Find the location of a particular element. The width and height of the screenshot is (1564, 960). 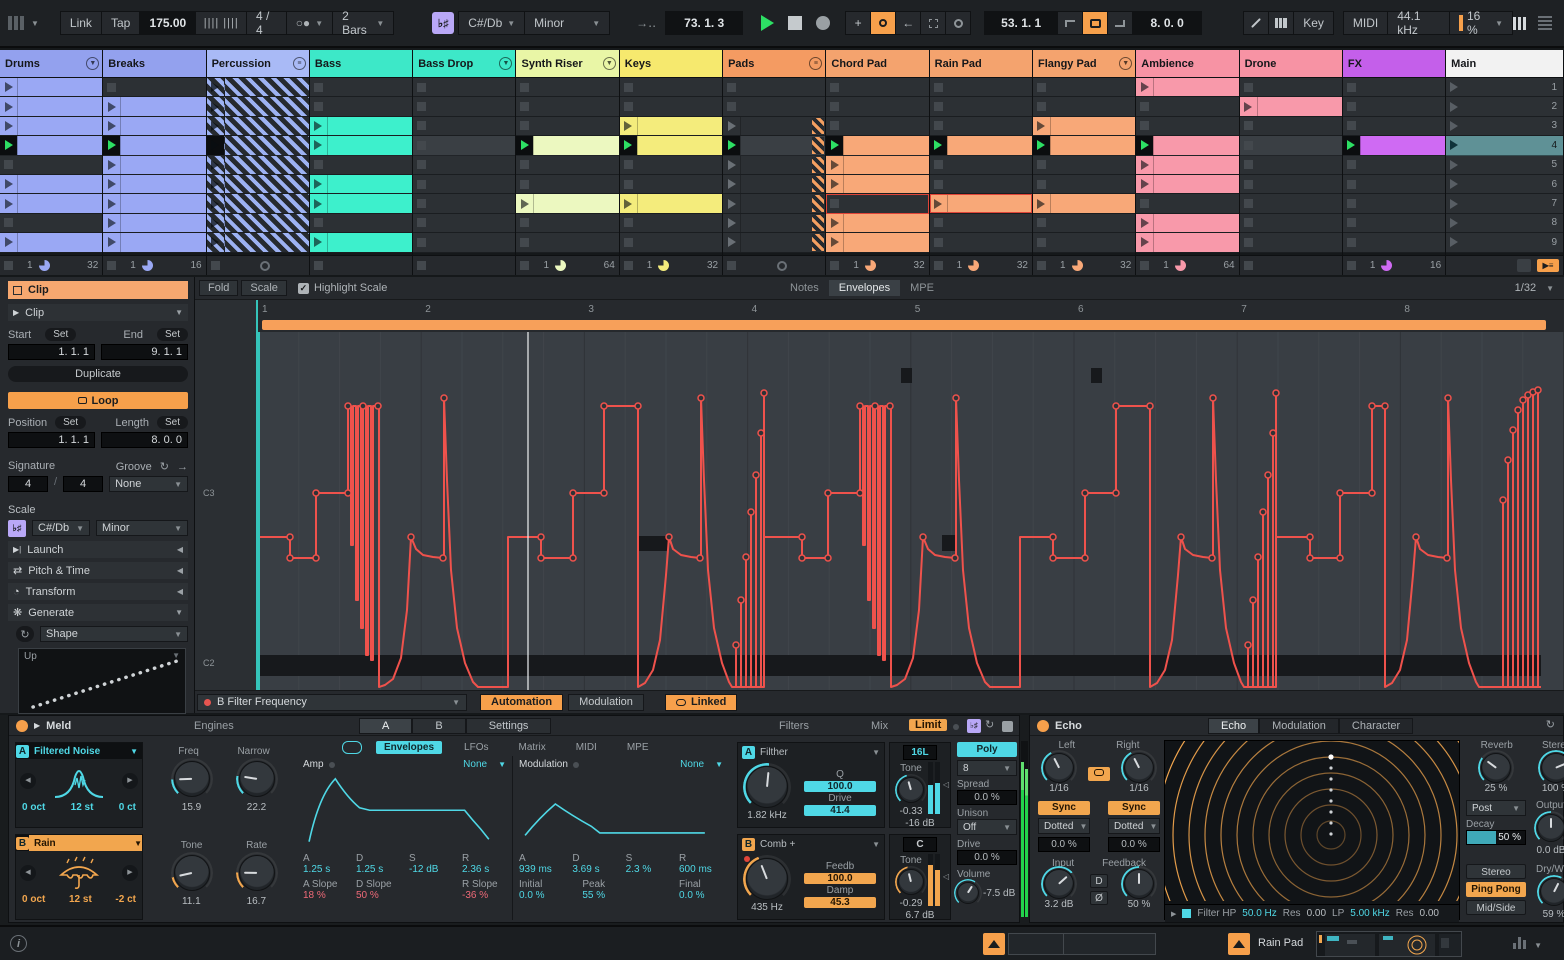

playing-clip is located at coordinates (51, 145).